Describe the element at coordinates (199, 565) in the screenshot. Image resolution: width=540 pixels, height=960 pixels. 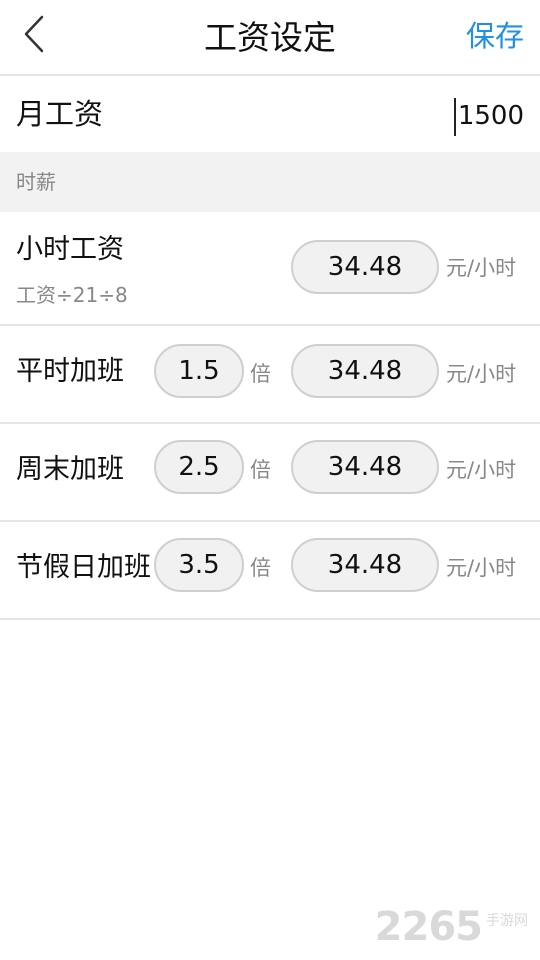
I see `holiday-multiplier-input` at that location.